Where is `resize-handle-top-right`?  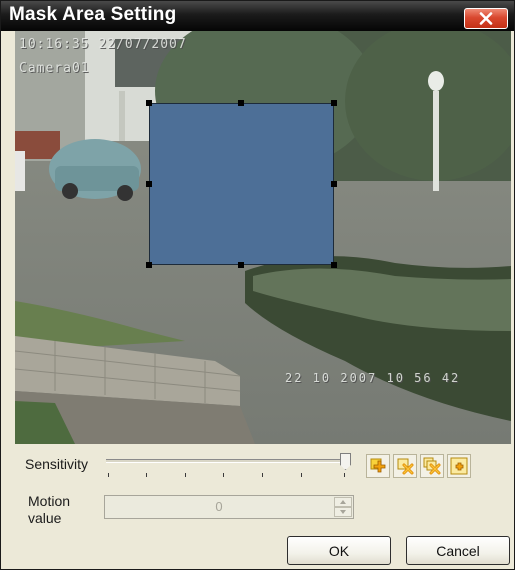
resize-handle-top-right is located at coordinates (334, 103).